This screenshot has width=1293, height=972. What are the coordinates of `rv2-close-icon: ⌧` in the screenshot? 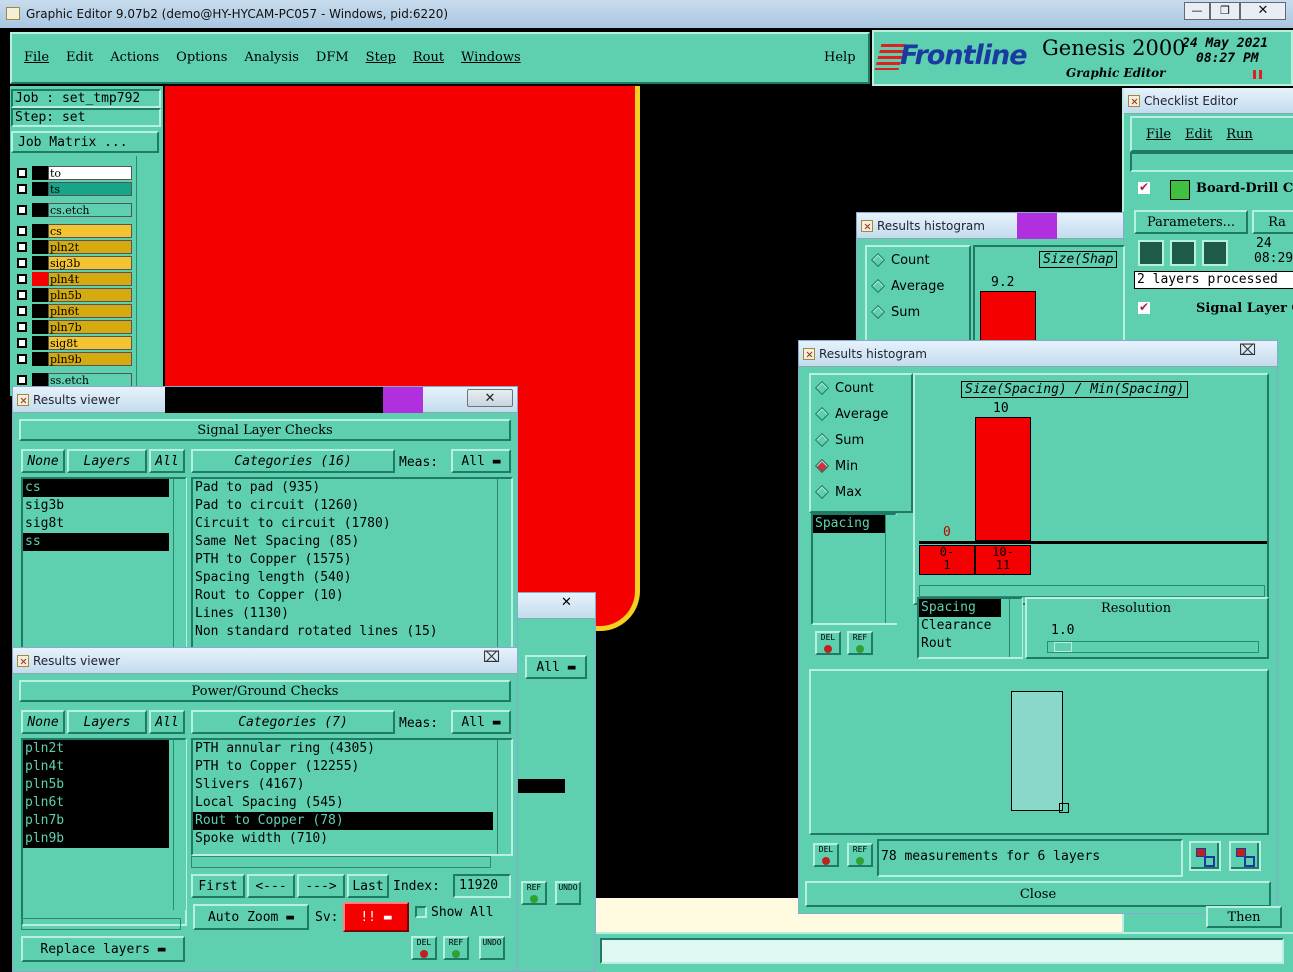 It's located at (491, 657).